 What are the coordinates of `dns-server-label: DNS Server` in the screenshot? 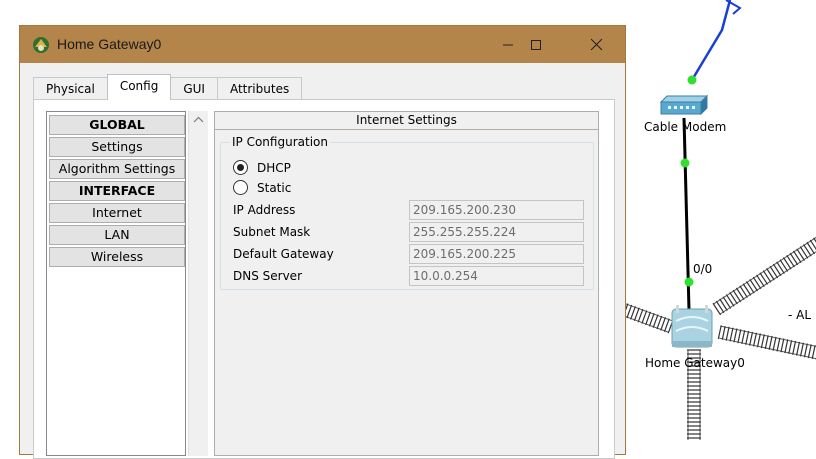 It's located at (267, 276).